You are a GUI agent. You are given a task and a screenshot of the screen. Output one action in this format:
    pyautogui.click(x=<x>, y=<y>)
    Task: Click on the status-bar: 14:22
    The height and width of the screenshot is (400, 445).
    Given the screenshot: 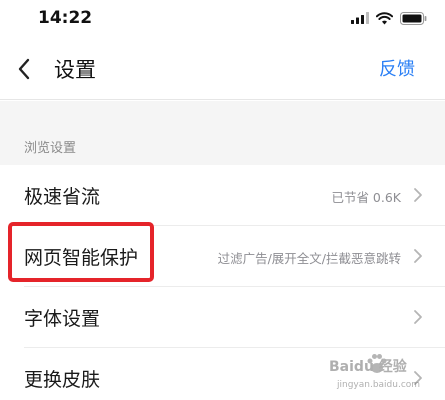 What is the action you would take?
    pyautogui.click(x=222, y=19)
    